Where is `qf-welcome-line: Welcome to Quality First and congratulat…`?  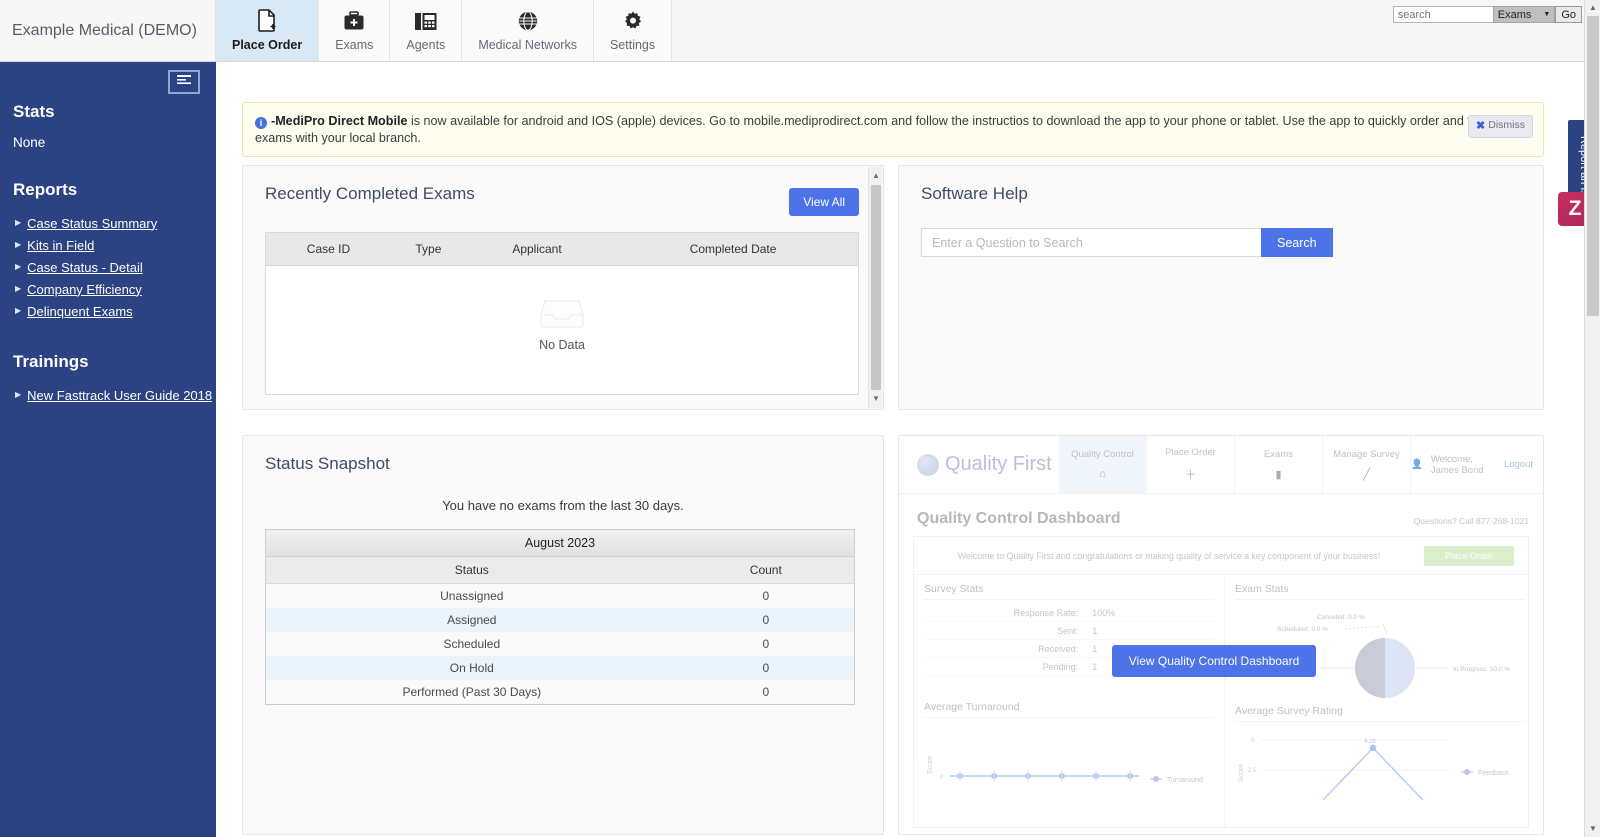
qf-welcome-line: Welcome to Quality First and congratulat… is located at coordinates (1169, 555).